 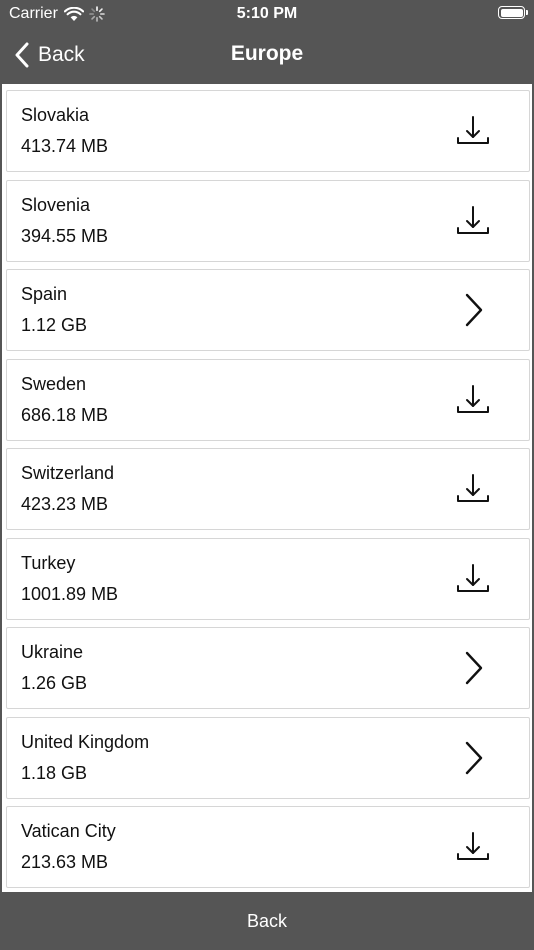 What do you see at coordinates (52, 652) in the screenshot?
I see `country-name: Ukraine` at bounding box center [52, 652].